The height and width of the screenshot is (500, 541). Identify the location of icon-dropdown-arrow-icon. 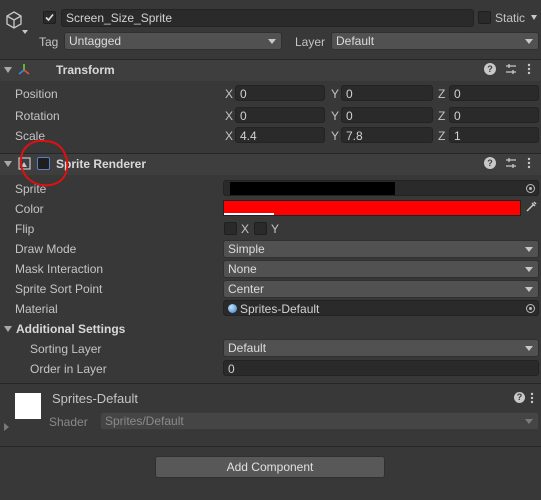
(25, 32).